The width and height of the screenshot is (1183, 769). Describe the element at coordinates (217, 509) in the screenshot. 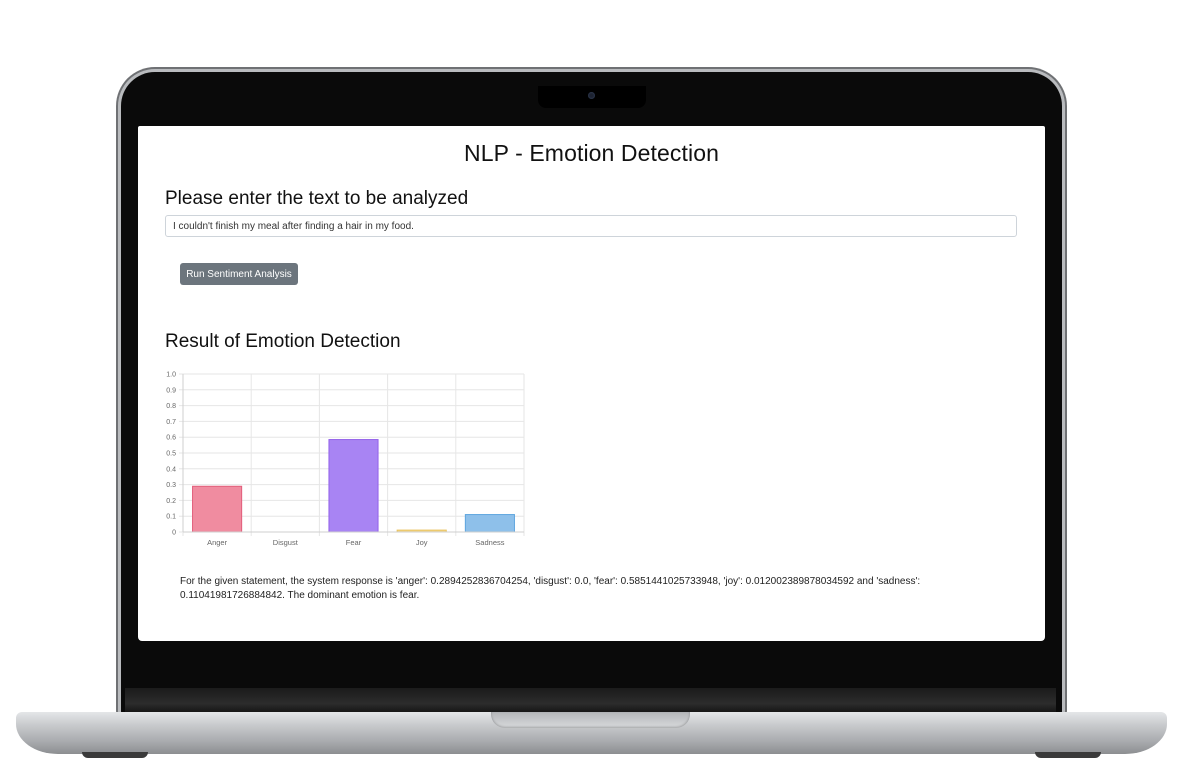

I see `bar-anger` at that location.